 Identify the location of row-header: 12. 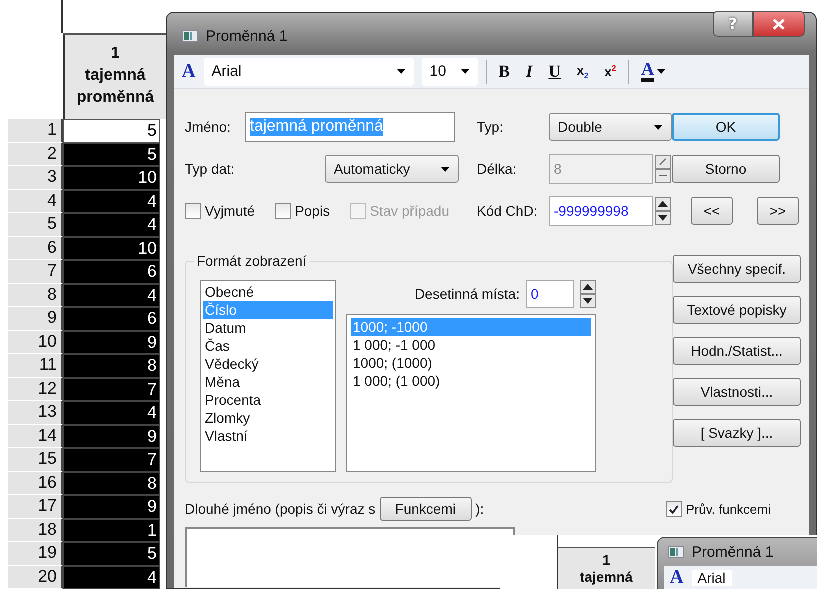
(35, 389).